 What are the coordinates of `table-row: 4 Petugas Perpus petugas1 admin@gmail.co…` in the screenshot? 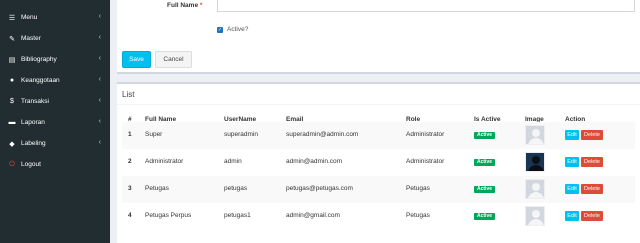 It's located at (378, 216).